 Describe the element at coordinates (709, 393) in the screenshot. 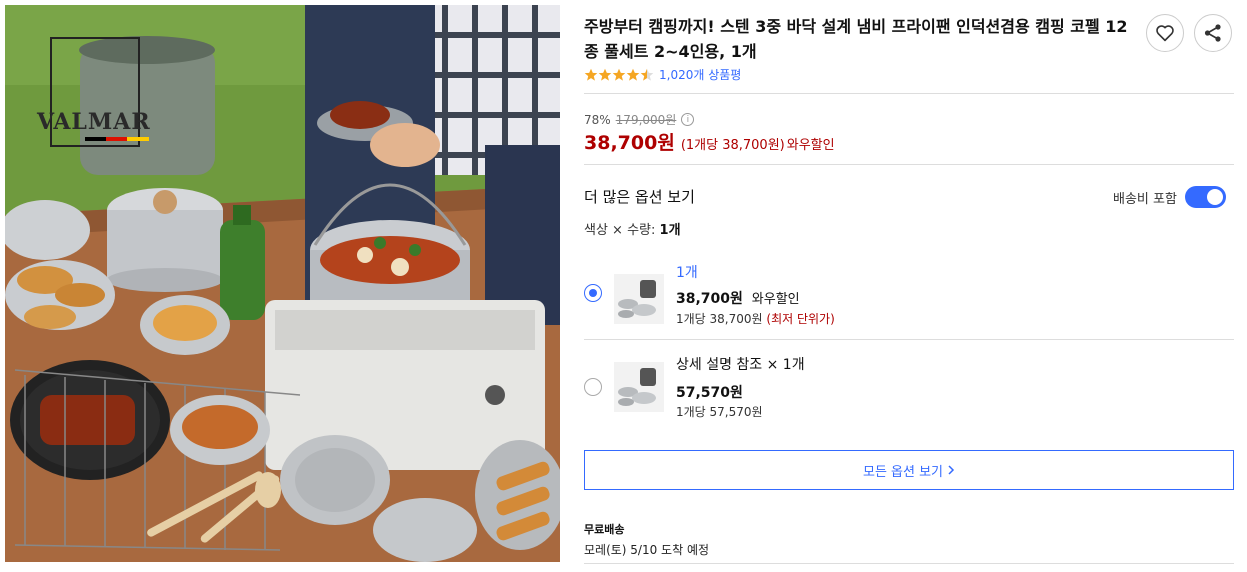

I see `option-price: 57,570원` at that location.